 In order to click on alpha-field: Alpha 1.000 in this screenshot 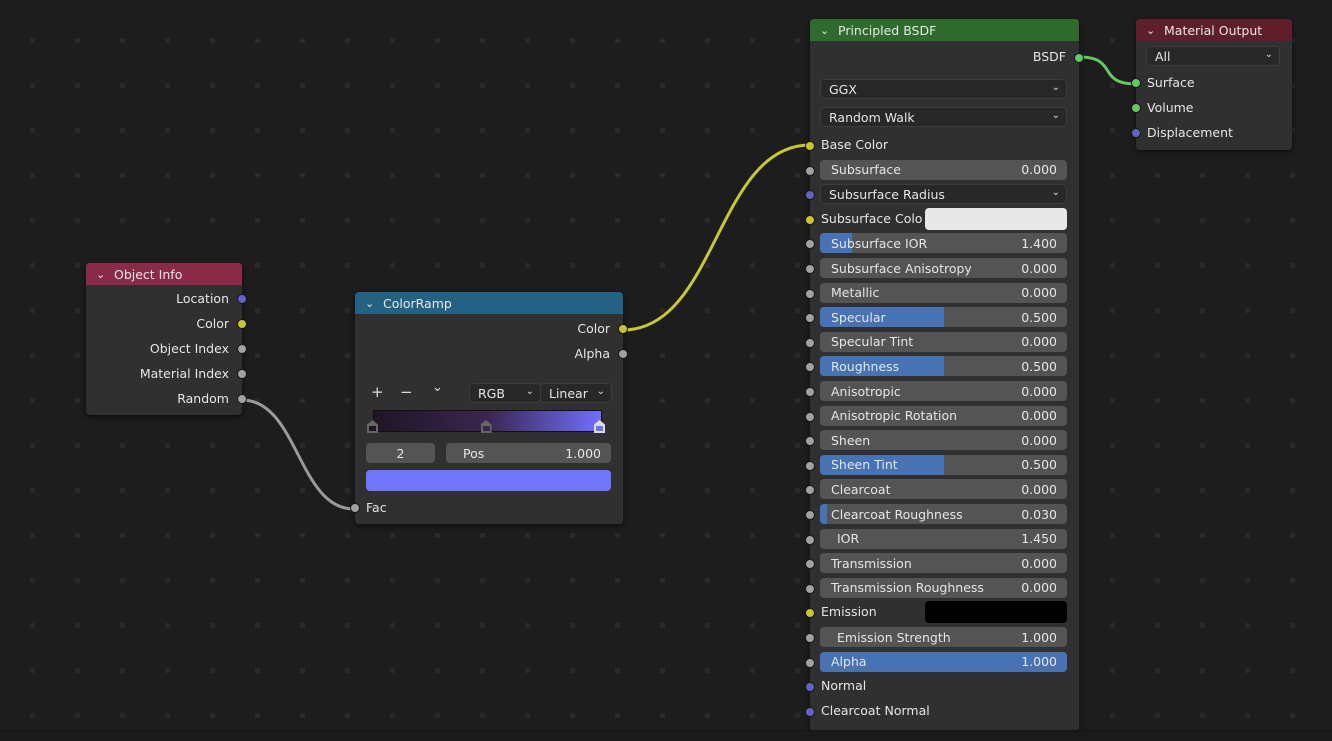, I will do `click(943, 661)`.